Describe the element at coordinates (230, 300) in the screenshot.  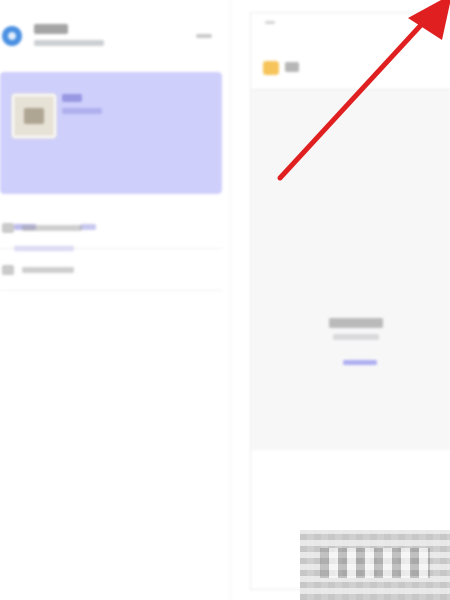
I see `panel-divider` at that location.